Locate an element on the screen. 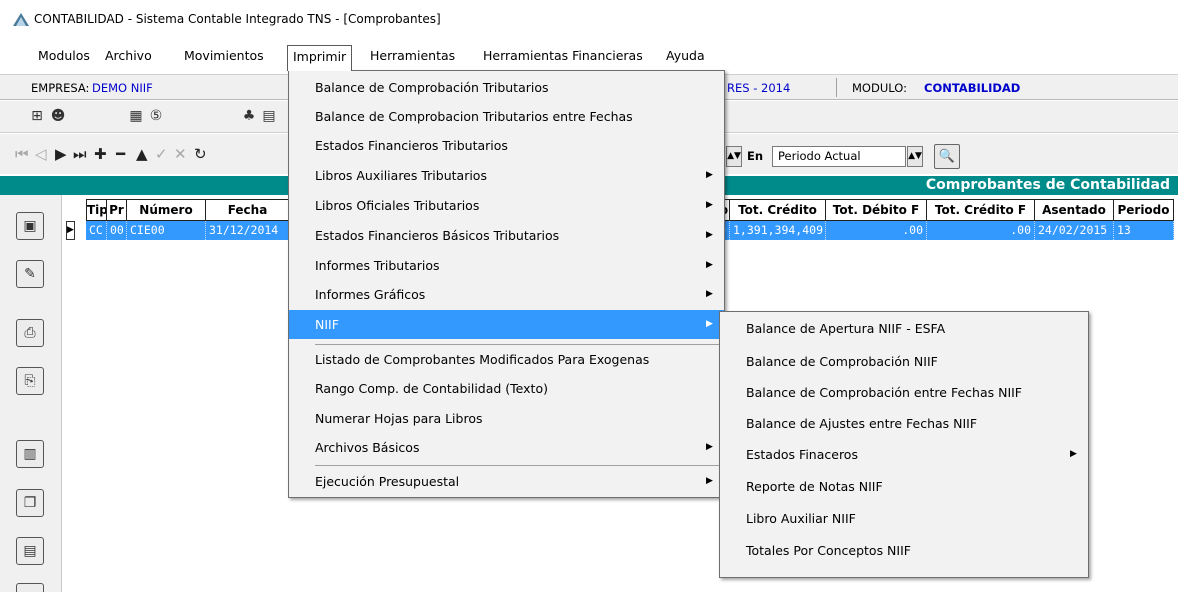 The image size is (1178, 592). menu-separator is located at coordinates (517, 465).